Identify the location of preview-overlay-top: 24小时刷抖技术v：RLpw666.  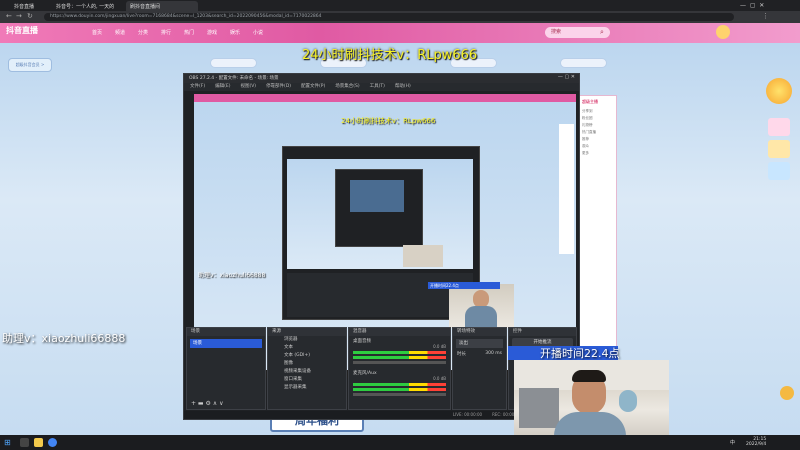
(388, 121).